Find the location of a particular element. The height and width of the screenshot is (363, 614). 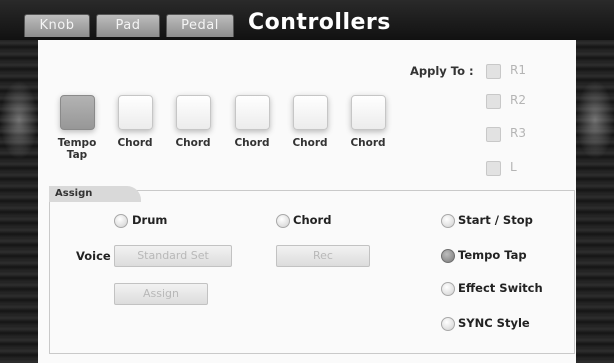

apply-to-r2: R2 is located at coordinates (521, 101).